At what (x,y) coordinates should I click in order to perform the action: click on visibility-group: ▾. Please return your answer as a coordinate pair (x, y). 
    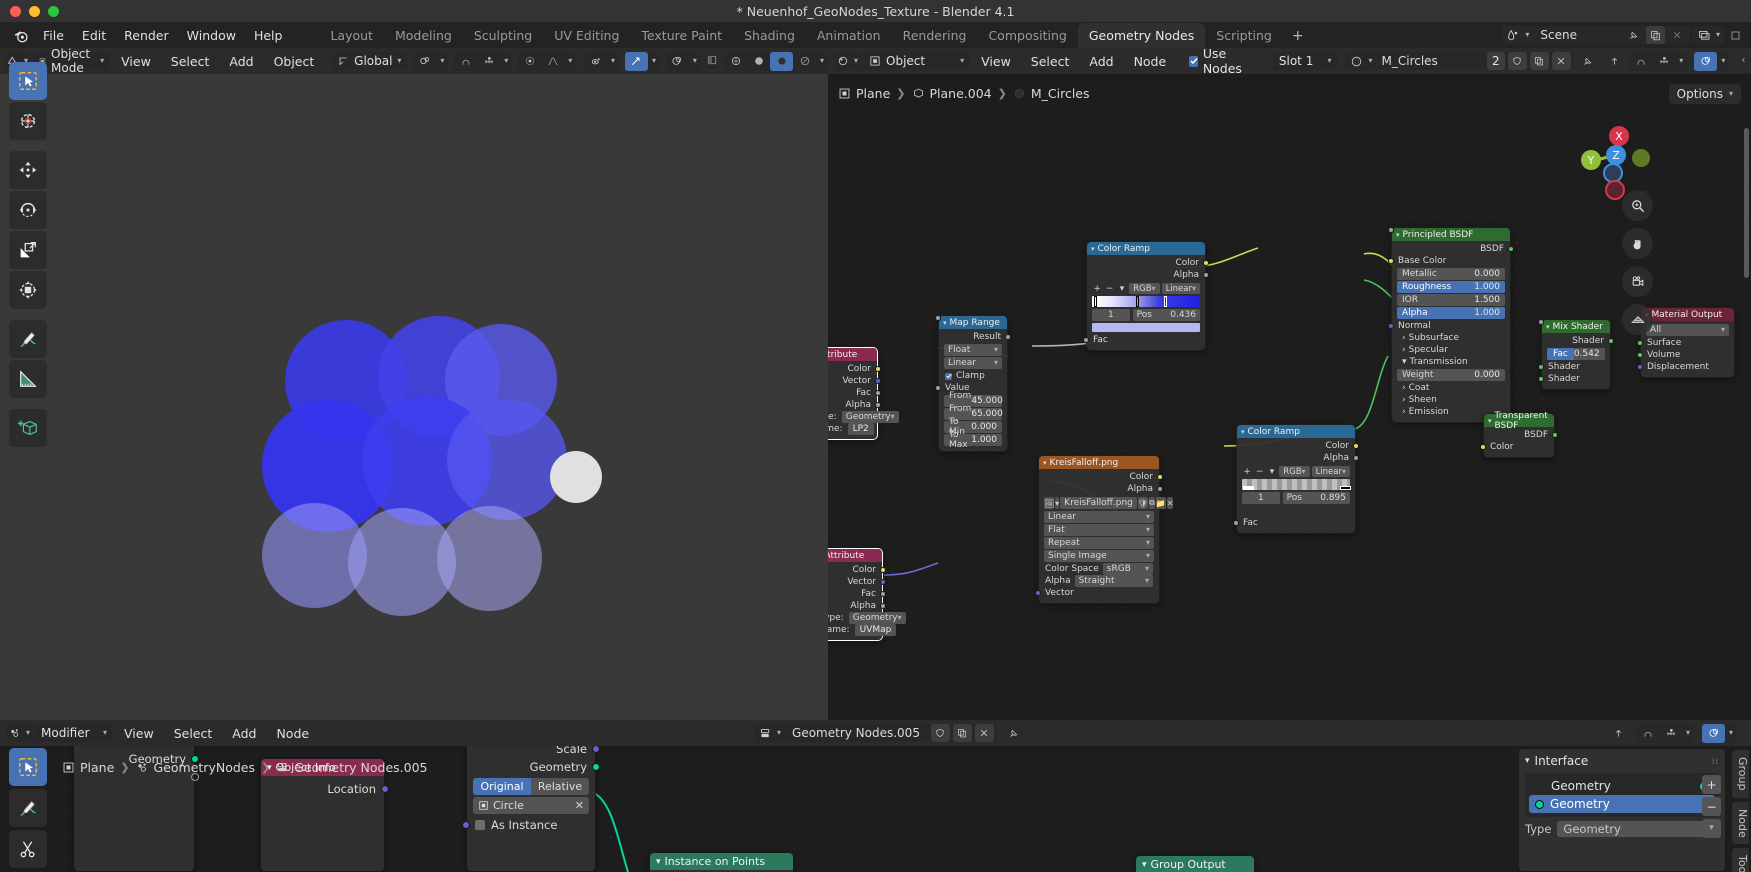
    Looking at the image, I should click on (602, 61).